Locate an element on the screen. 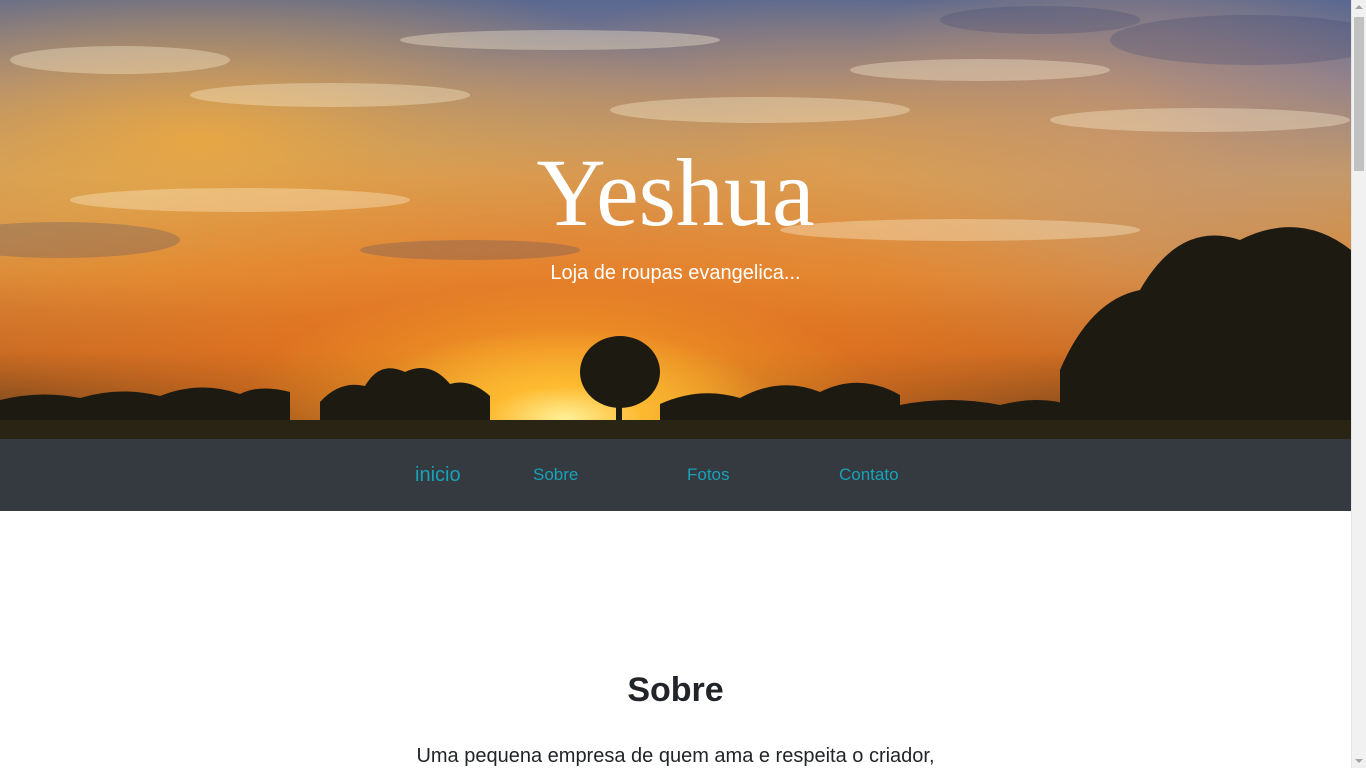 The width and height of the screenshot is (1366, 768). scroll-down-button is located at coordinates (1359, 760).